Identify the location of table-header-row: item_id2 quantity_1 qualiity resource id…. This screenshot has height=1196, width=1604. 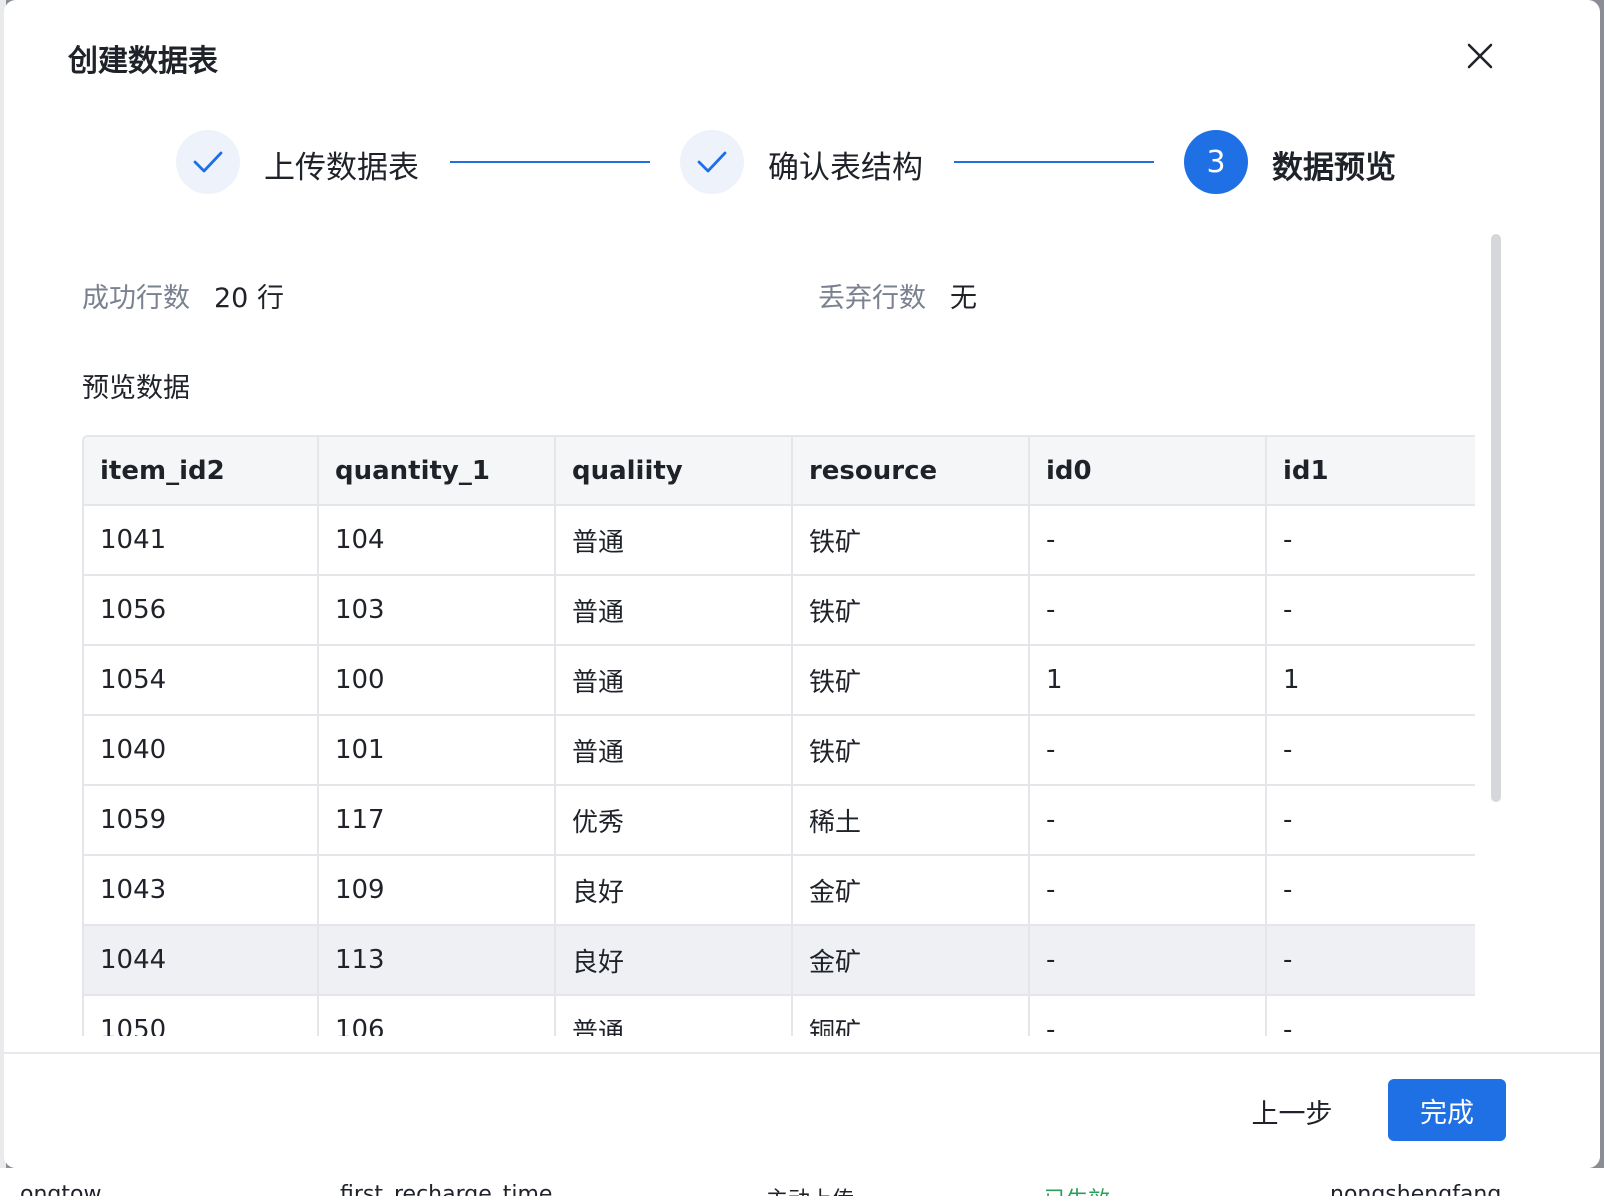
(779, 471).